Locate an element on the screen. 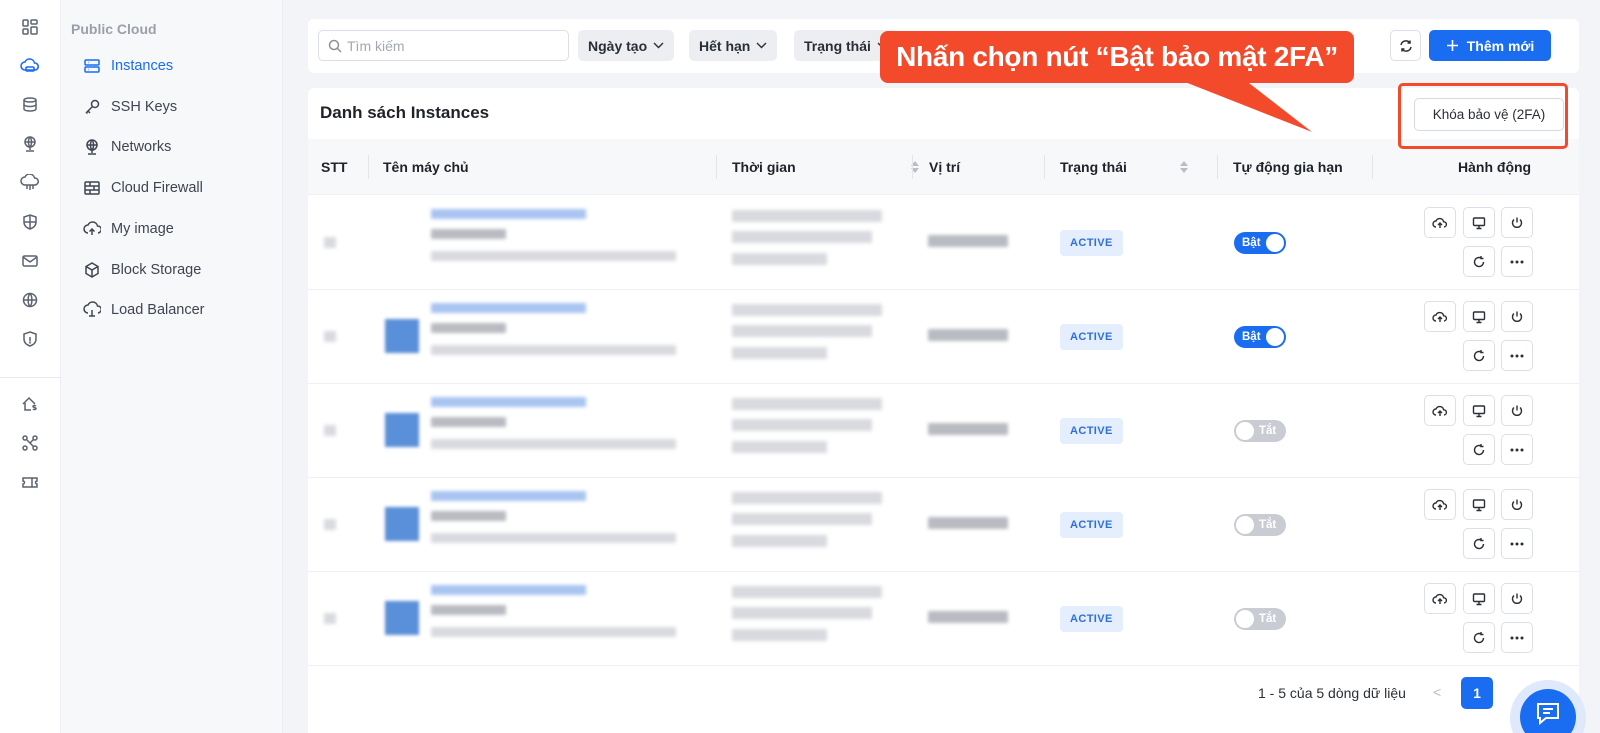 This screenshot has width=1600, height=733. key-icon is located at coordinates (92, 107).